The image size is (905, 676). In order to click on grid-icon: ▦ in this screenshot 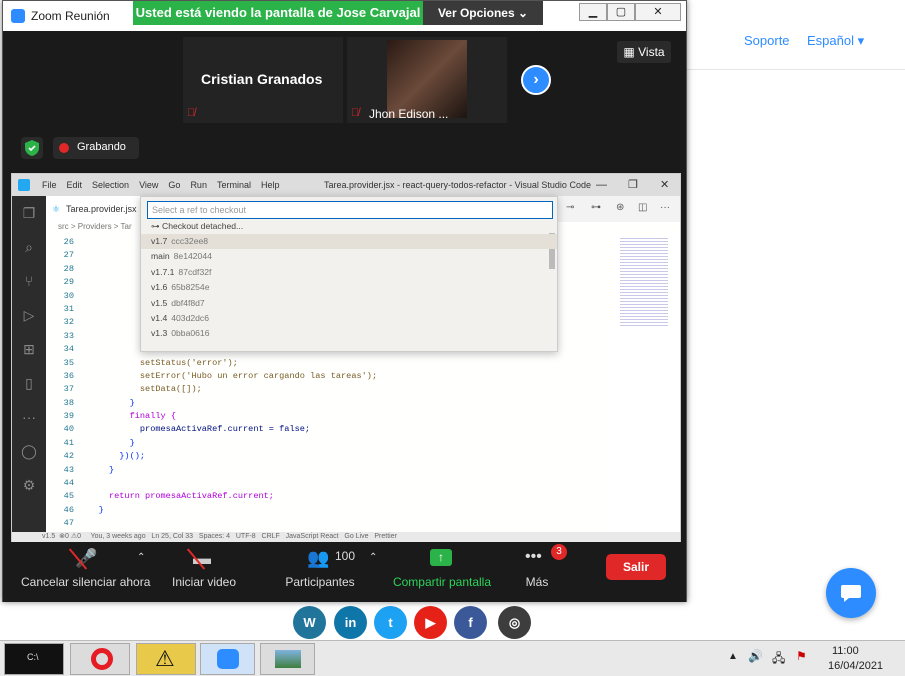, I will do `click(629, 52)`.